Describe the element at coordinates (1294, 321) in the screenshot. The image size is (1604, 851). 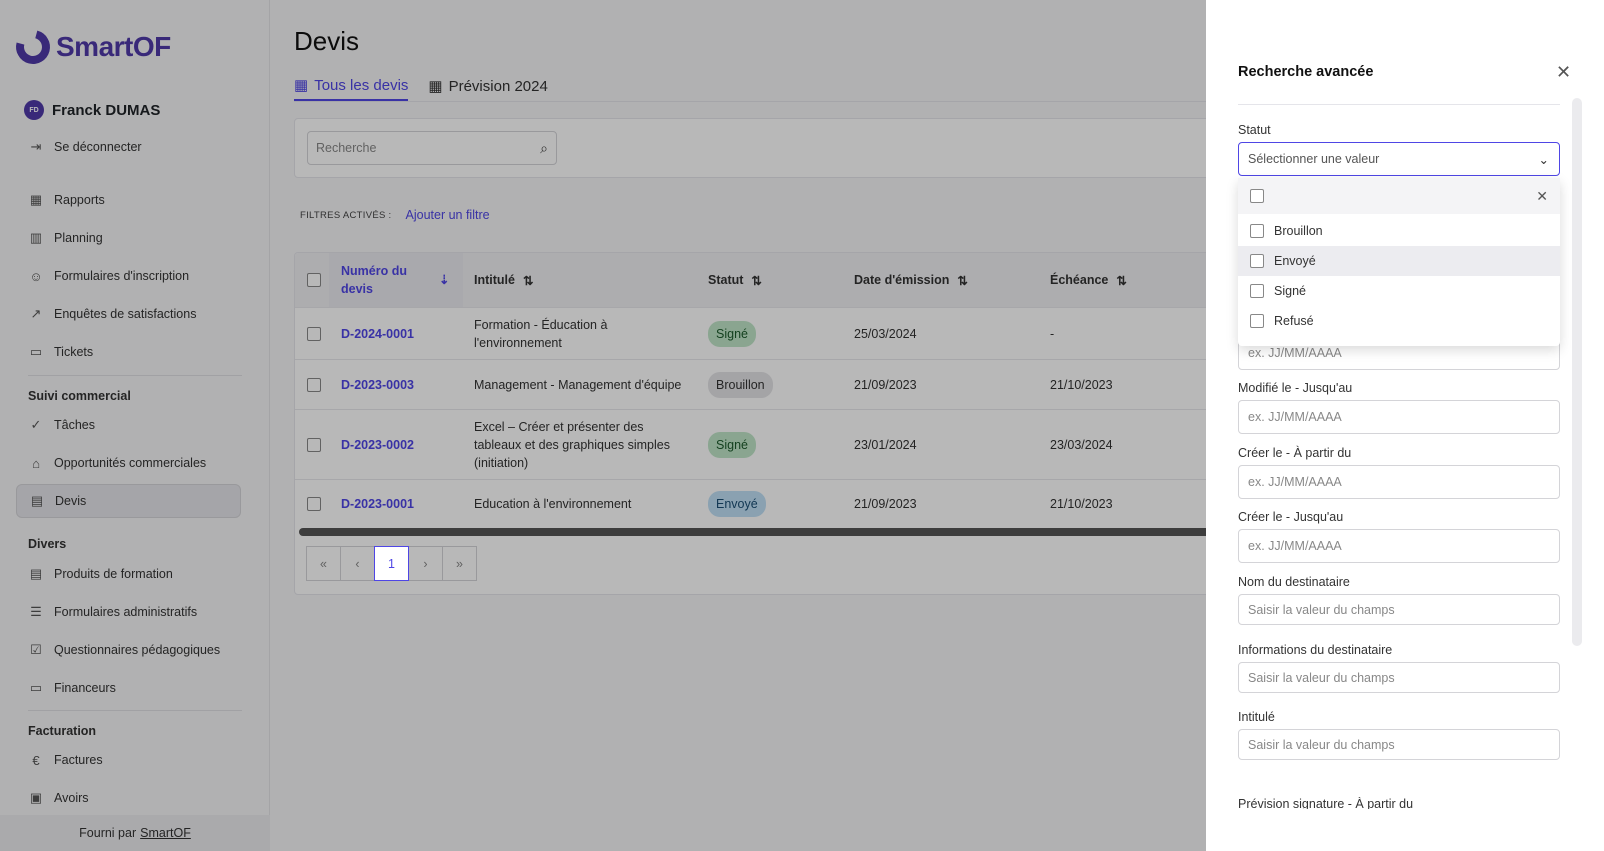
I see `option-label: Refusé` at that location.